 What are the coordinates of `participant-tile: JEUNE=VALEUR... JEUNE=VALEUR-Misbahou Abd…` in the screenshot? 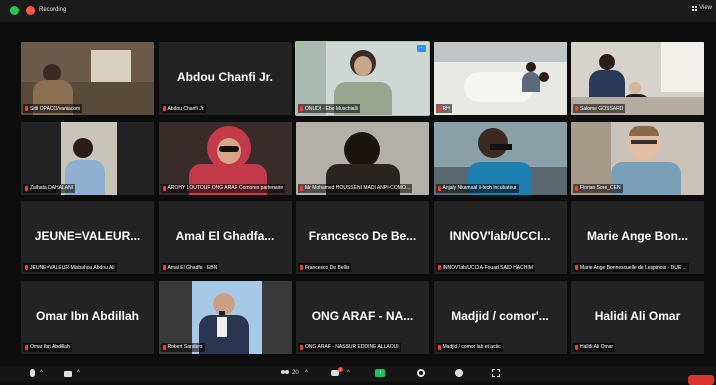 It's located at (87, 237).